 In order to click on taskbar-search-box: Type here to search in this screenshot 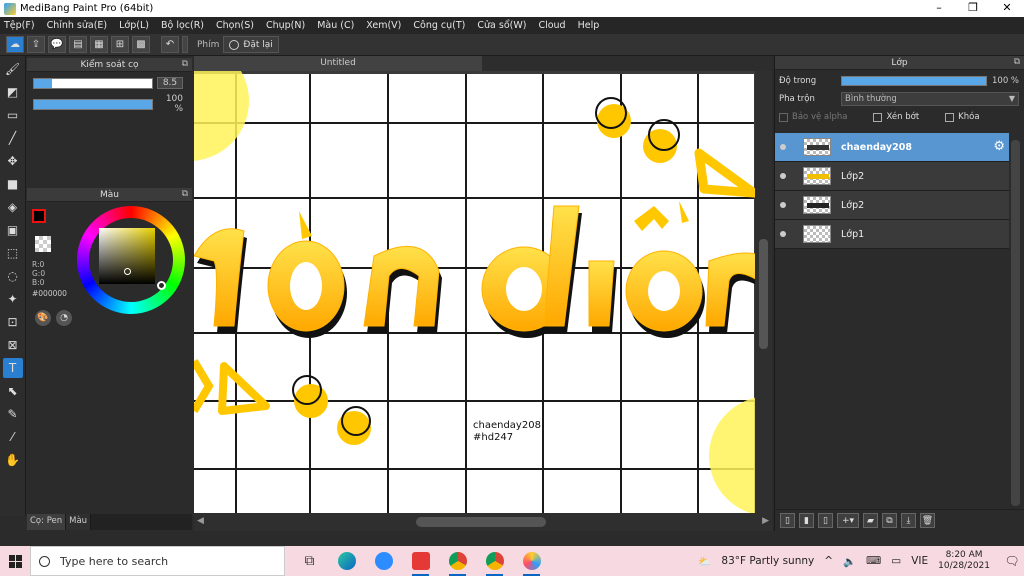, I will do `click(157, 561)`.